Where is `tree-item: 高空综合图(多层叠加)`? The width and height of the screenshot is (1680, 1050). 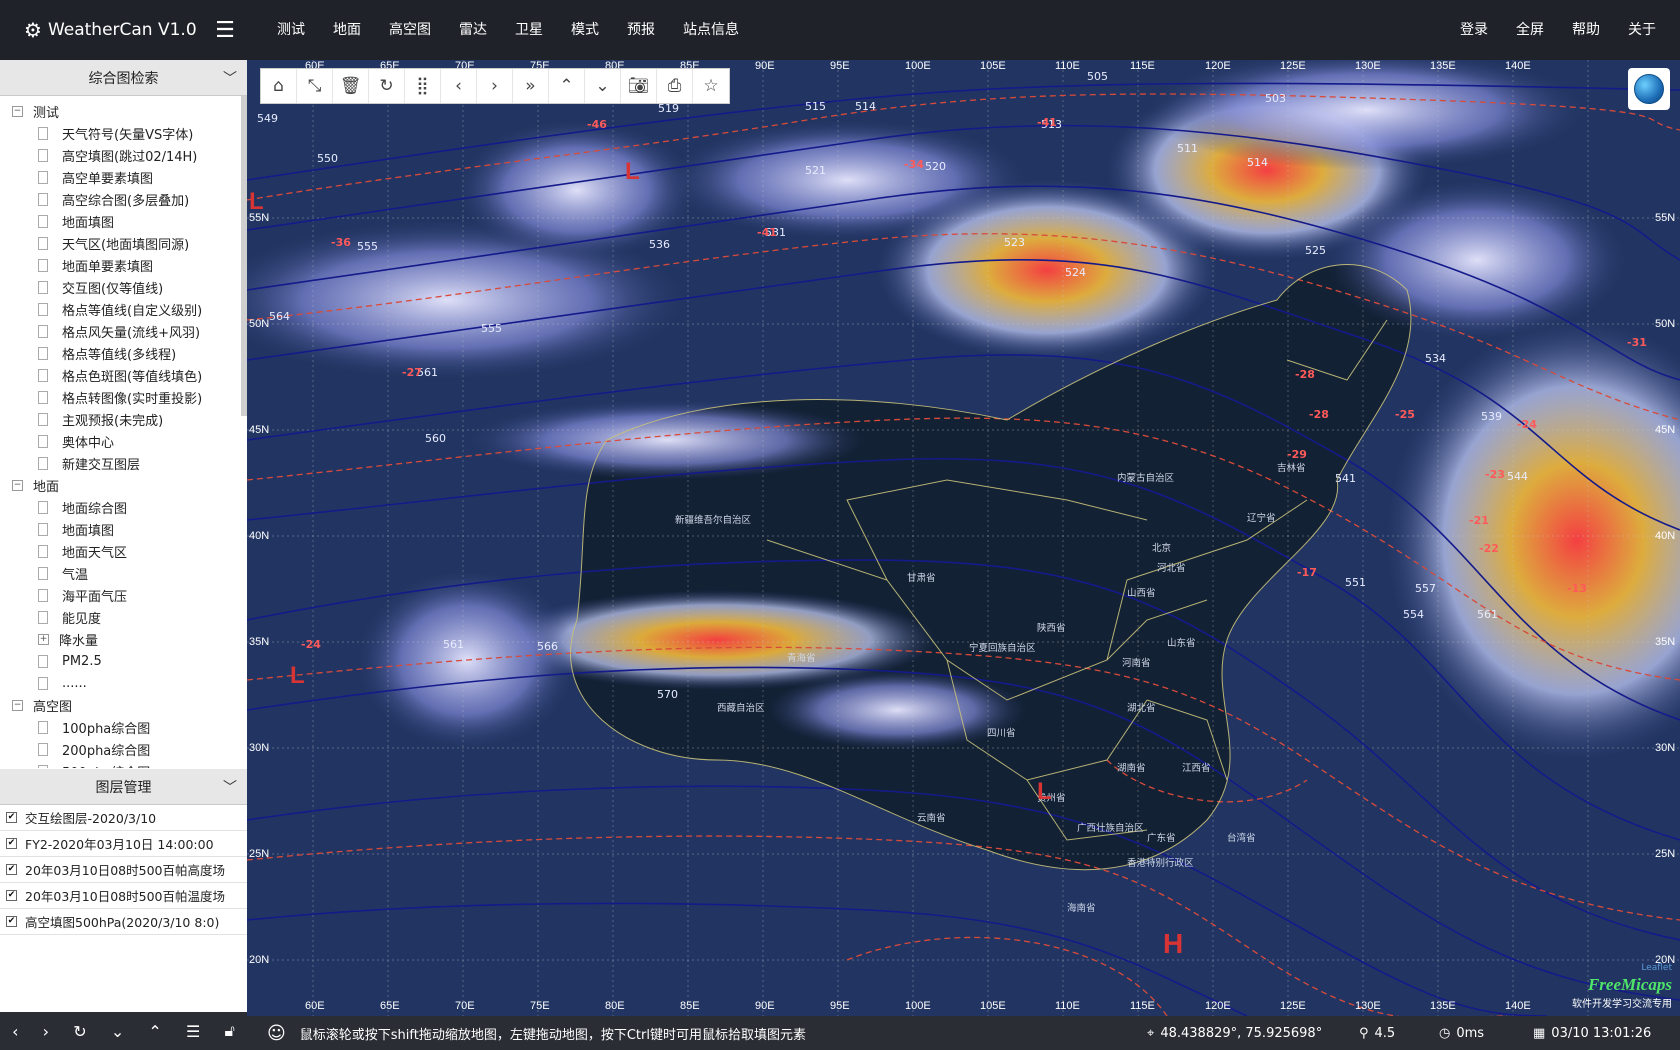 tree-item: 高空综合图(多层叠加) is located at coordinates (123, 199).